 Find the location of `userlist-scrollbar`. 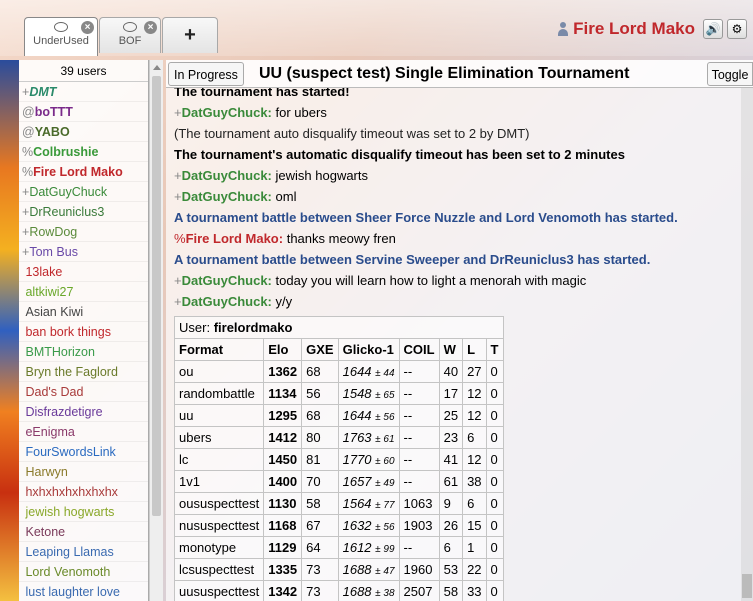

userlist-scrollbar is located at coordinates (156, 330).